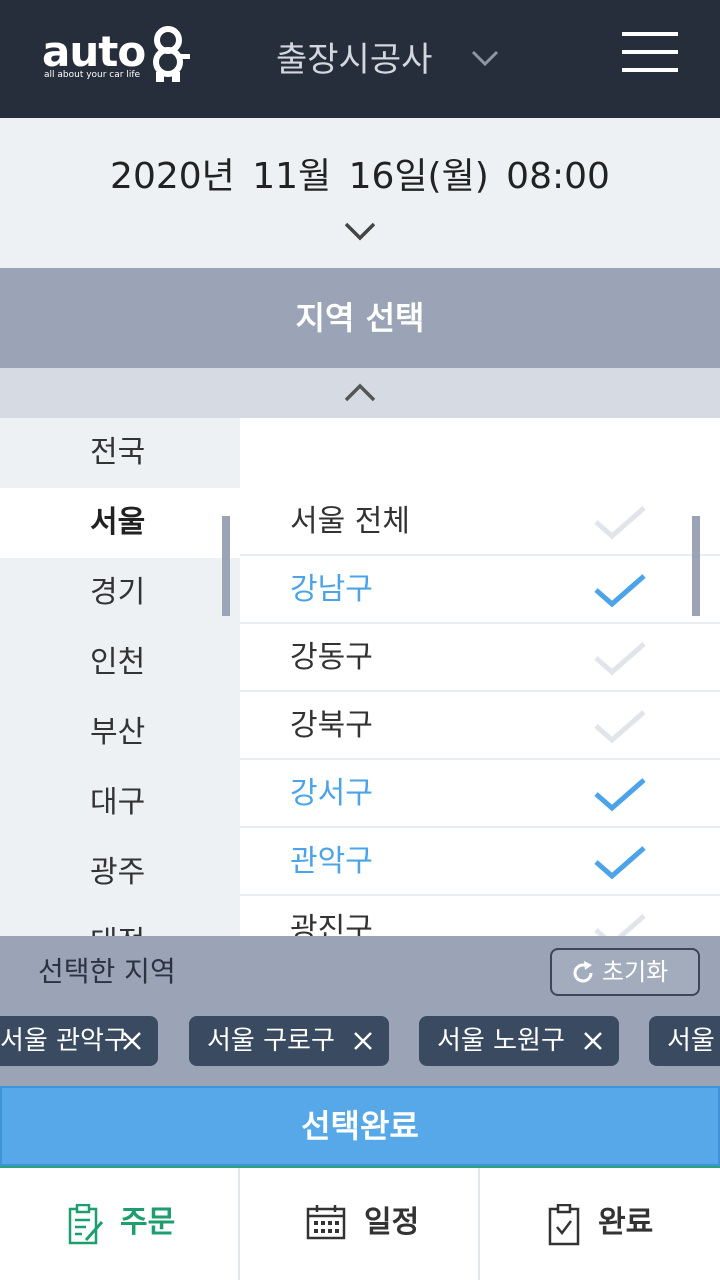 The width and height of the screenshot is (720, 1280). I want to click on refresh-icon, so click(583, 972).